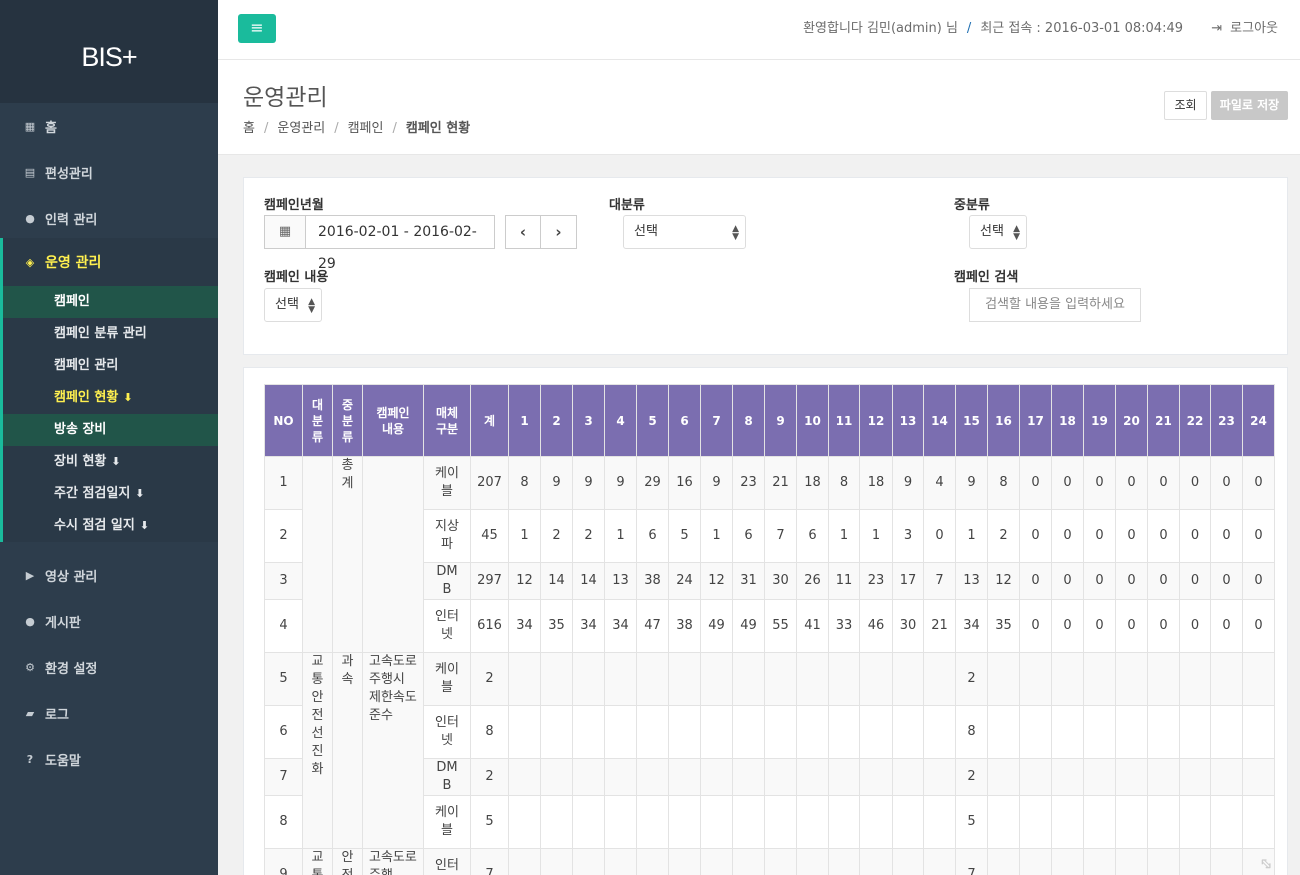  I want to click on sidebar-item-home: ▦ 홈, so click(109, 126).